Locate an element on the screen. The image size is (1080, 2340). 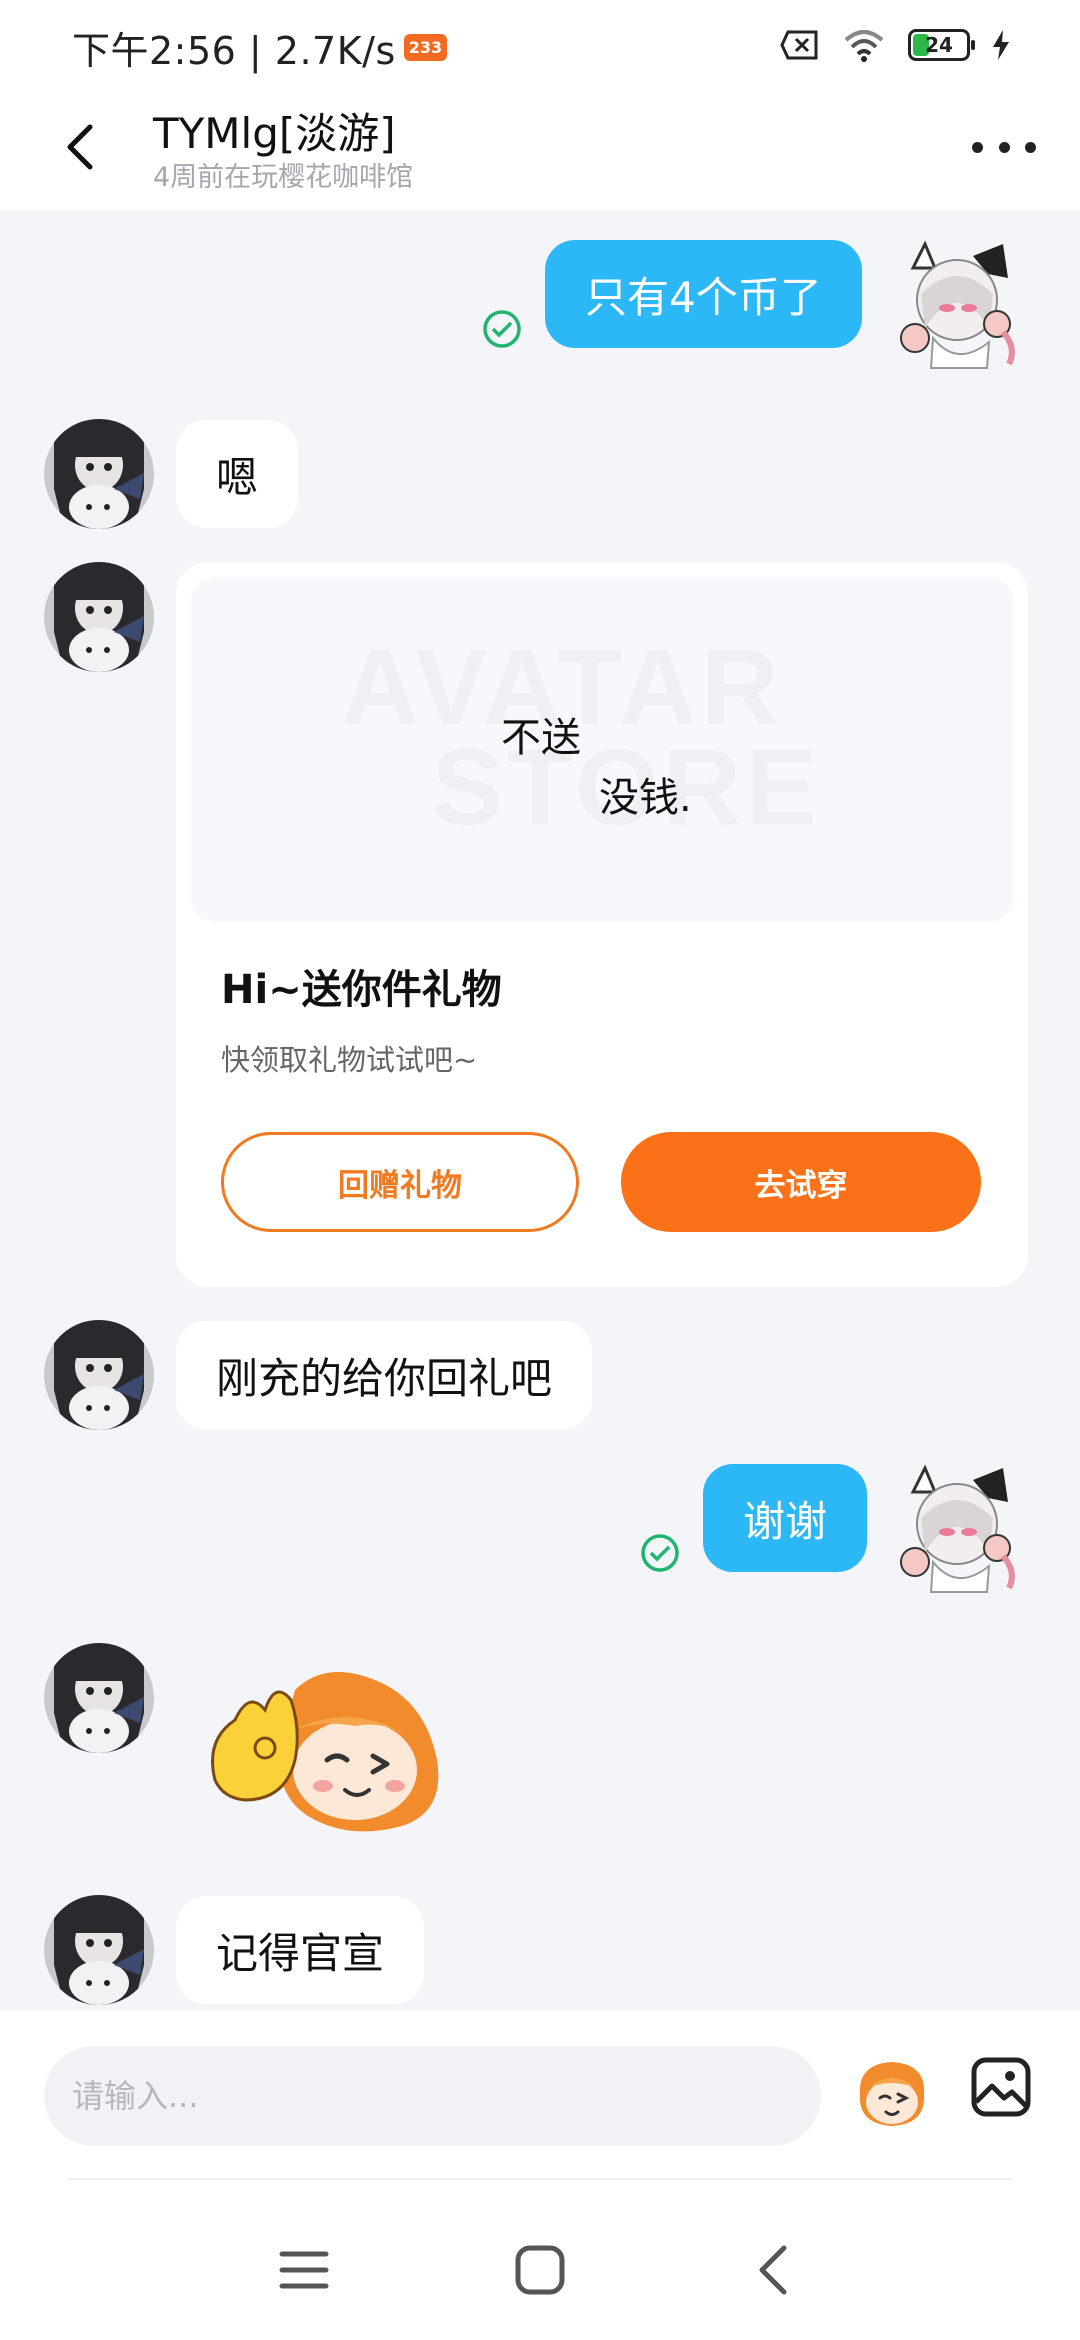
battery-level: 24 is located at coordinates (939, 45).